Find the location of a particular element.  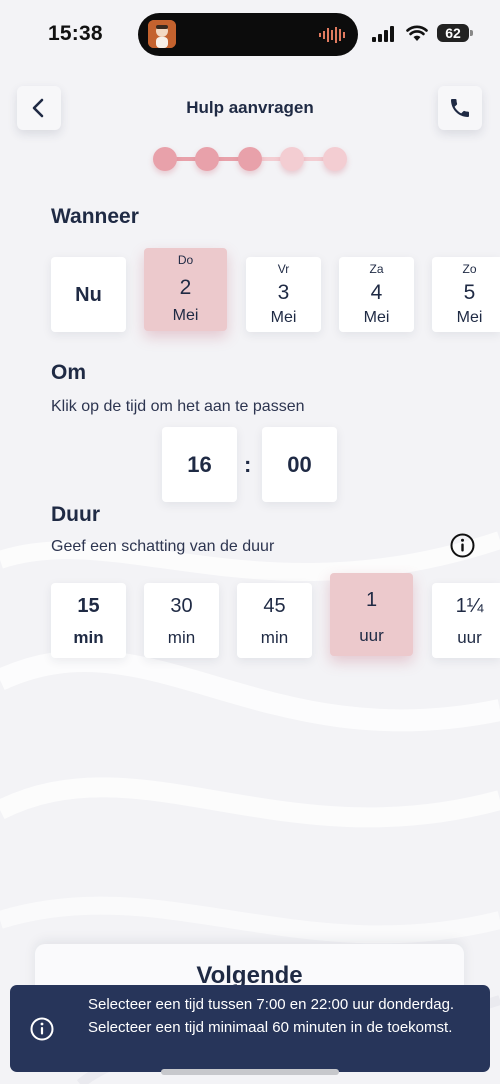

date-day: 3 is located at coordinates (283, 292).